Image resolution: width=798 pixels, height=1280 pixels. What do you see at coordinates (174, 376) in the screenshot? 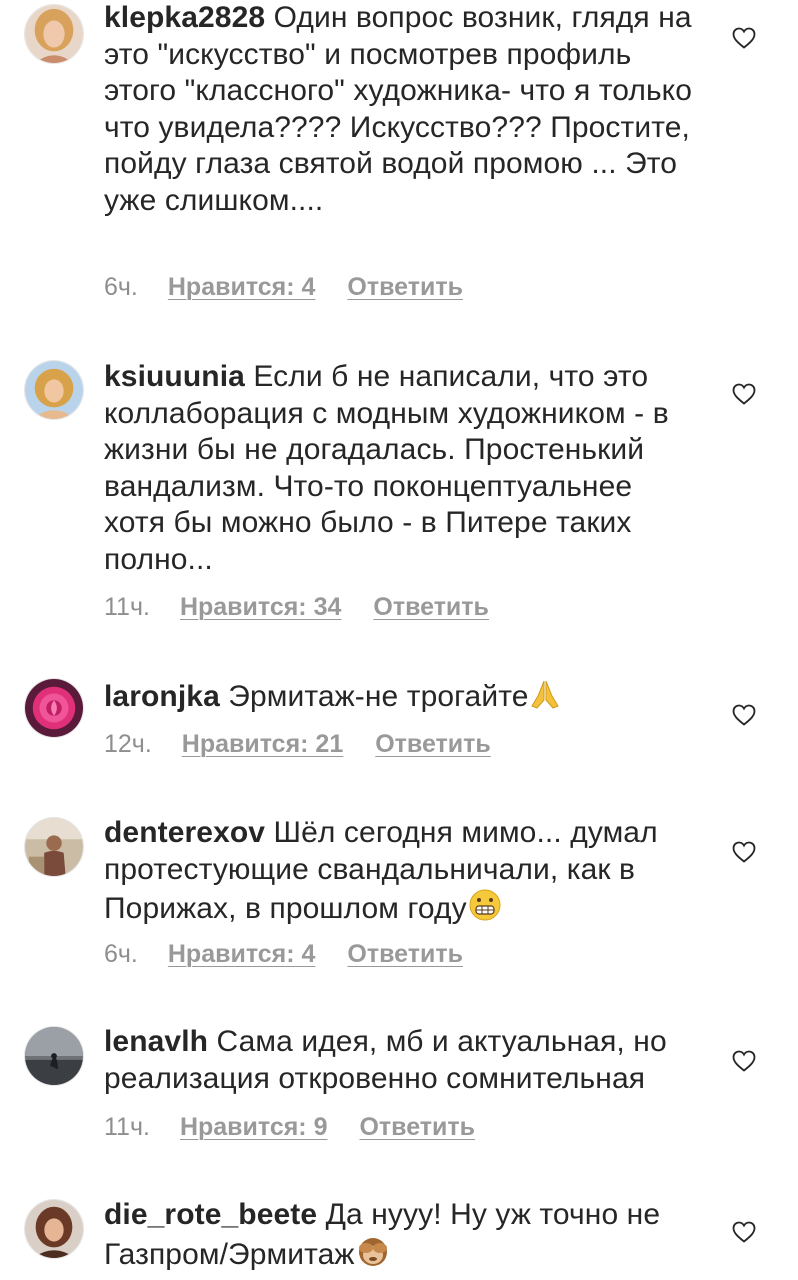
I see `comment-username: ksiuuunia` at bounding box center [174, 376].